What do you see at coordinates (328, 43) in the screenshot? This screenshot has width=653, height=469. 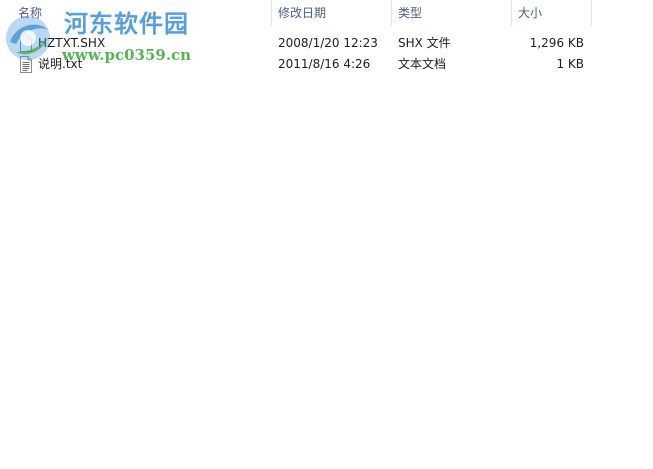 I see `file-date: 2008/1/20 12:23` at bounding box center [328, 43].